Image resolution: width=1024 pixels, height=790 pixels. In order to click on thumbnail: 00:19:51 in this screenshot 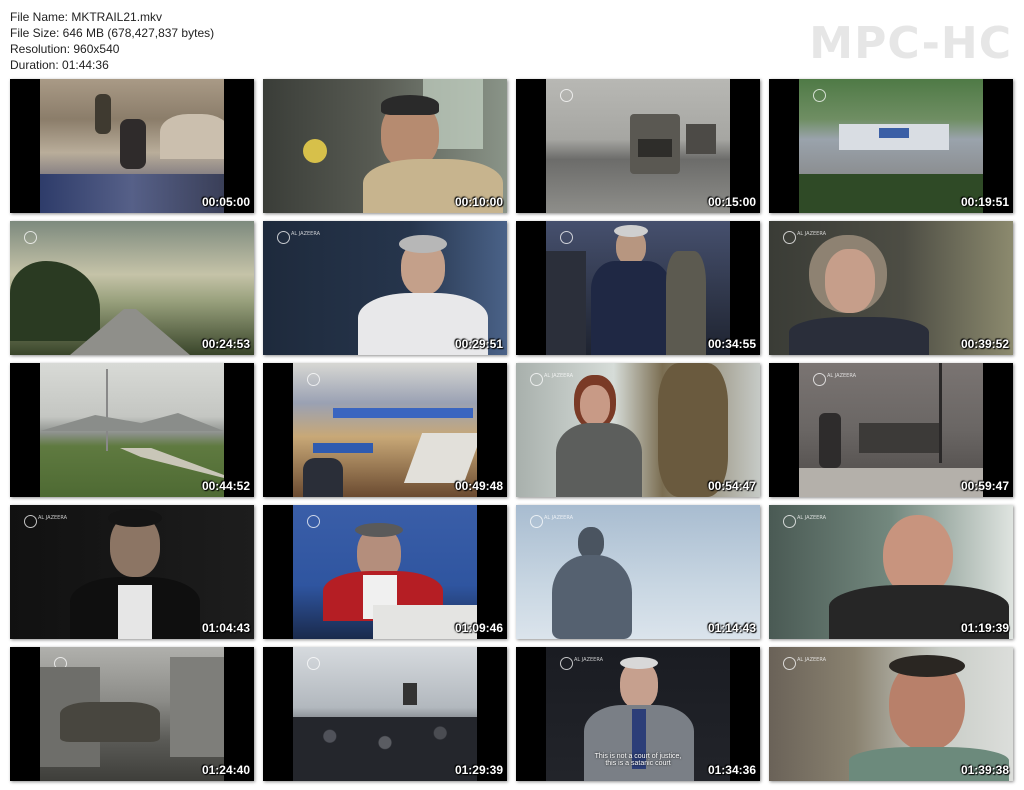, I will do `click(891, 146)`.